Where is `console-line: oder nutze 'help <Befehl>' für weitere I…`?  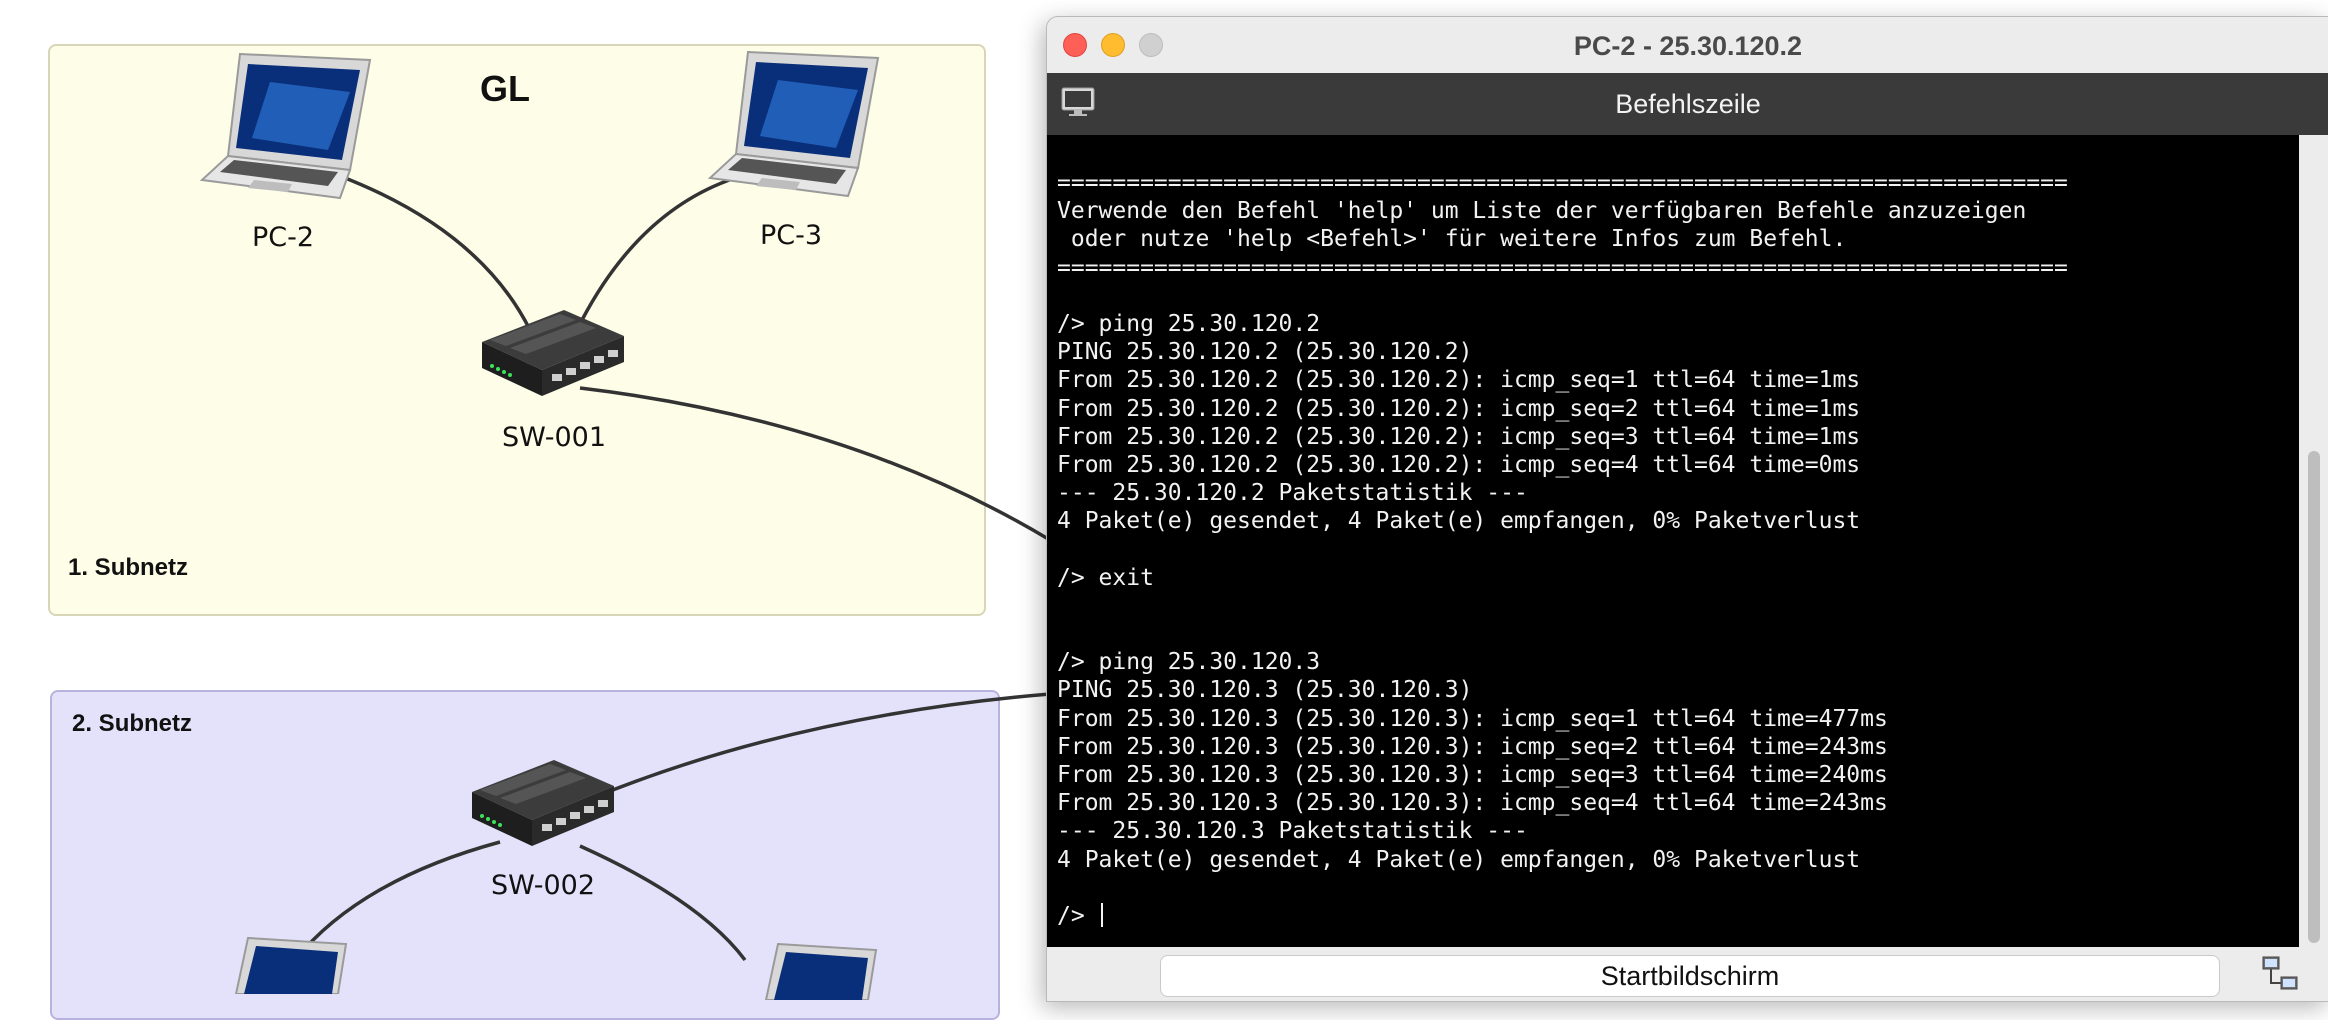
console-line: oder nutze 'help <Befehl>' für weitere I… is located at coordinates (1452, 239).